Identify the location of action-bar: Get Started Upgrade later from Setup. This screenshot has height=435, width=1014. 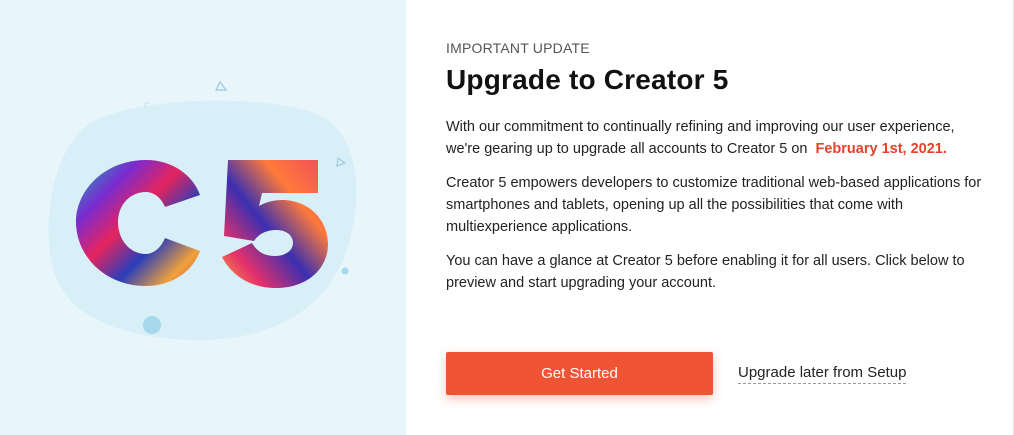
(676, 373).